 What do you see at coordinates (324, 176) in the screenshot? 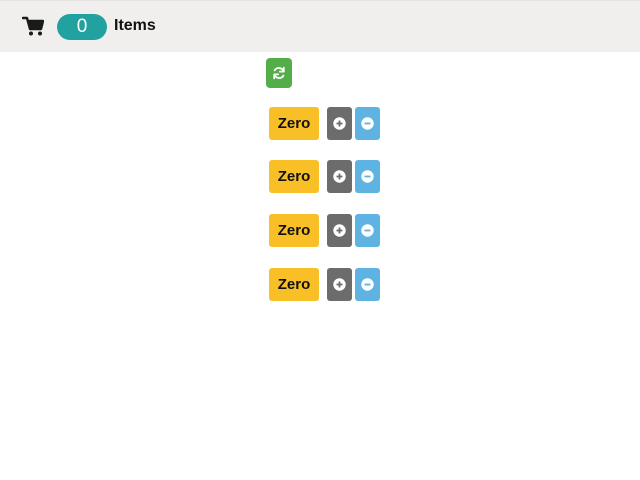
I see `counter-row-2: Zero` at bounding box center [324, 176].